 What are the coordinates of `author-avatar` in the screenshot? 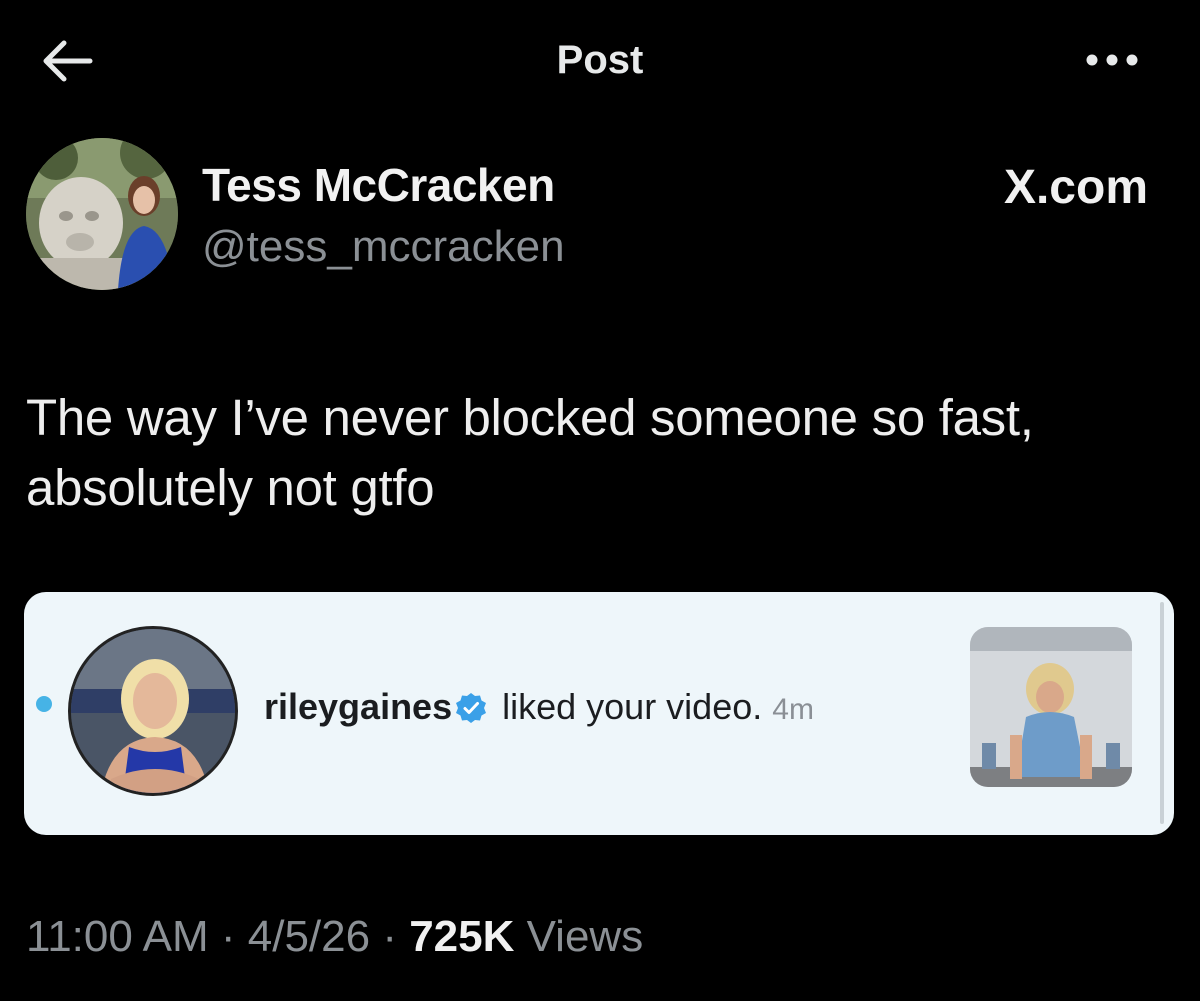 It's located at (102, 214).